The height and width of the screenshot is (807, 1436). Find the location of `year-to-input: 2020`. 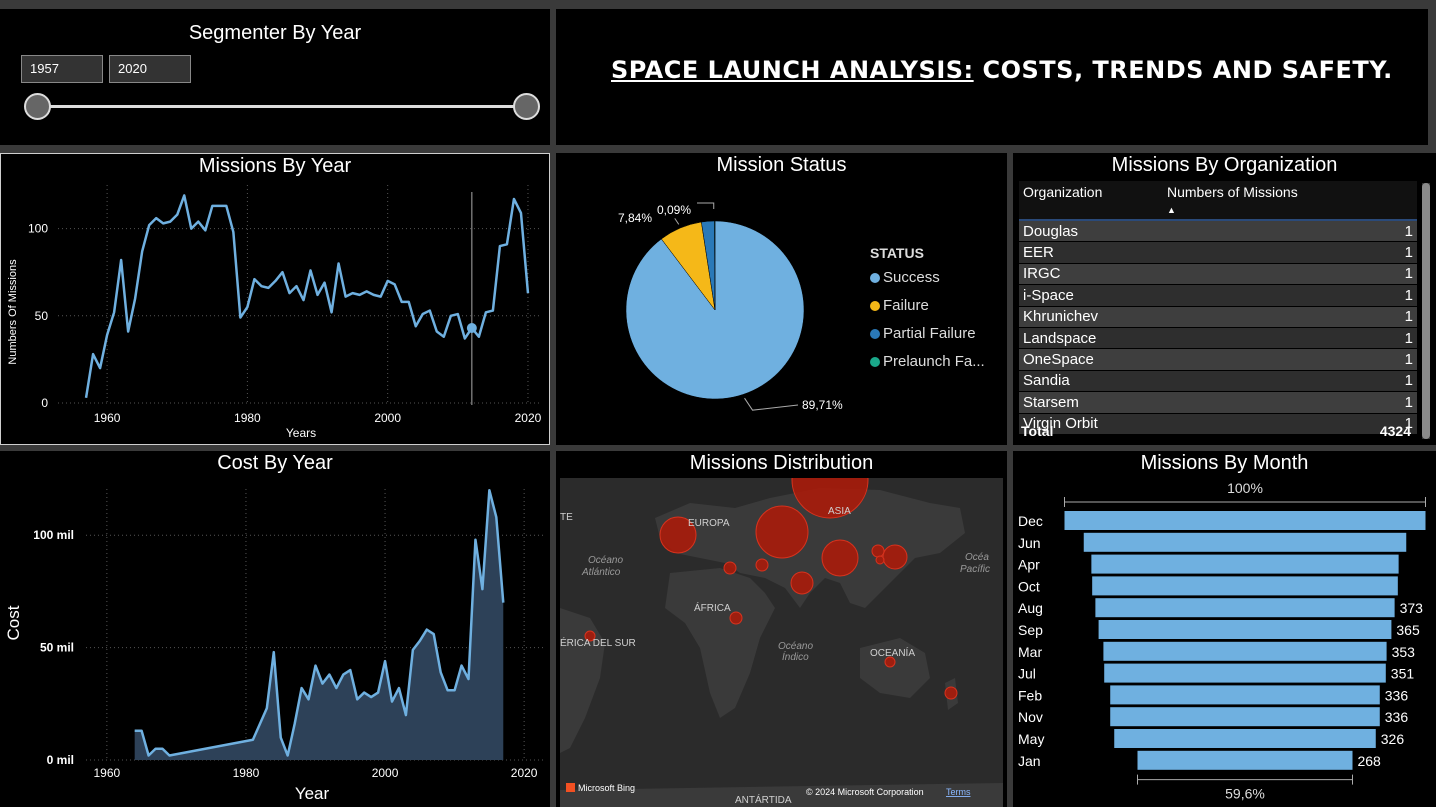

year-to-input: 2020 is located at coordinates (150, 69).